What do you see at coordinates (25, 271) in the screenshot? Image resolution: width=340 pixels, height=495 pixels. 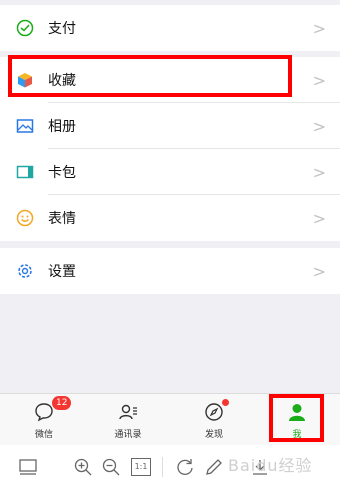 I see `gear-icon` at bounding box center [25, 271].